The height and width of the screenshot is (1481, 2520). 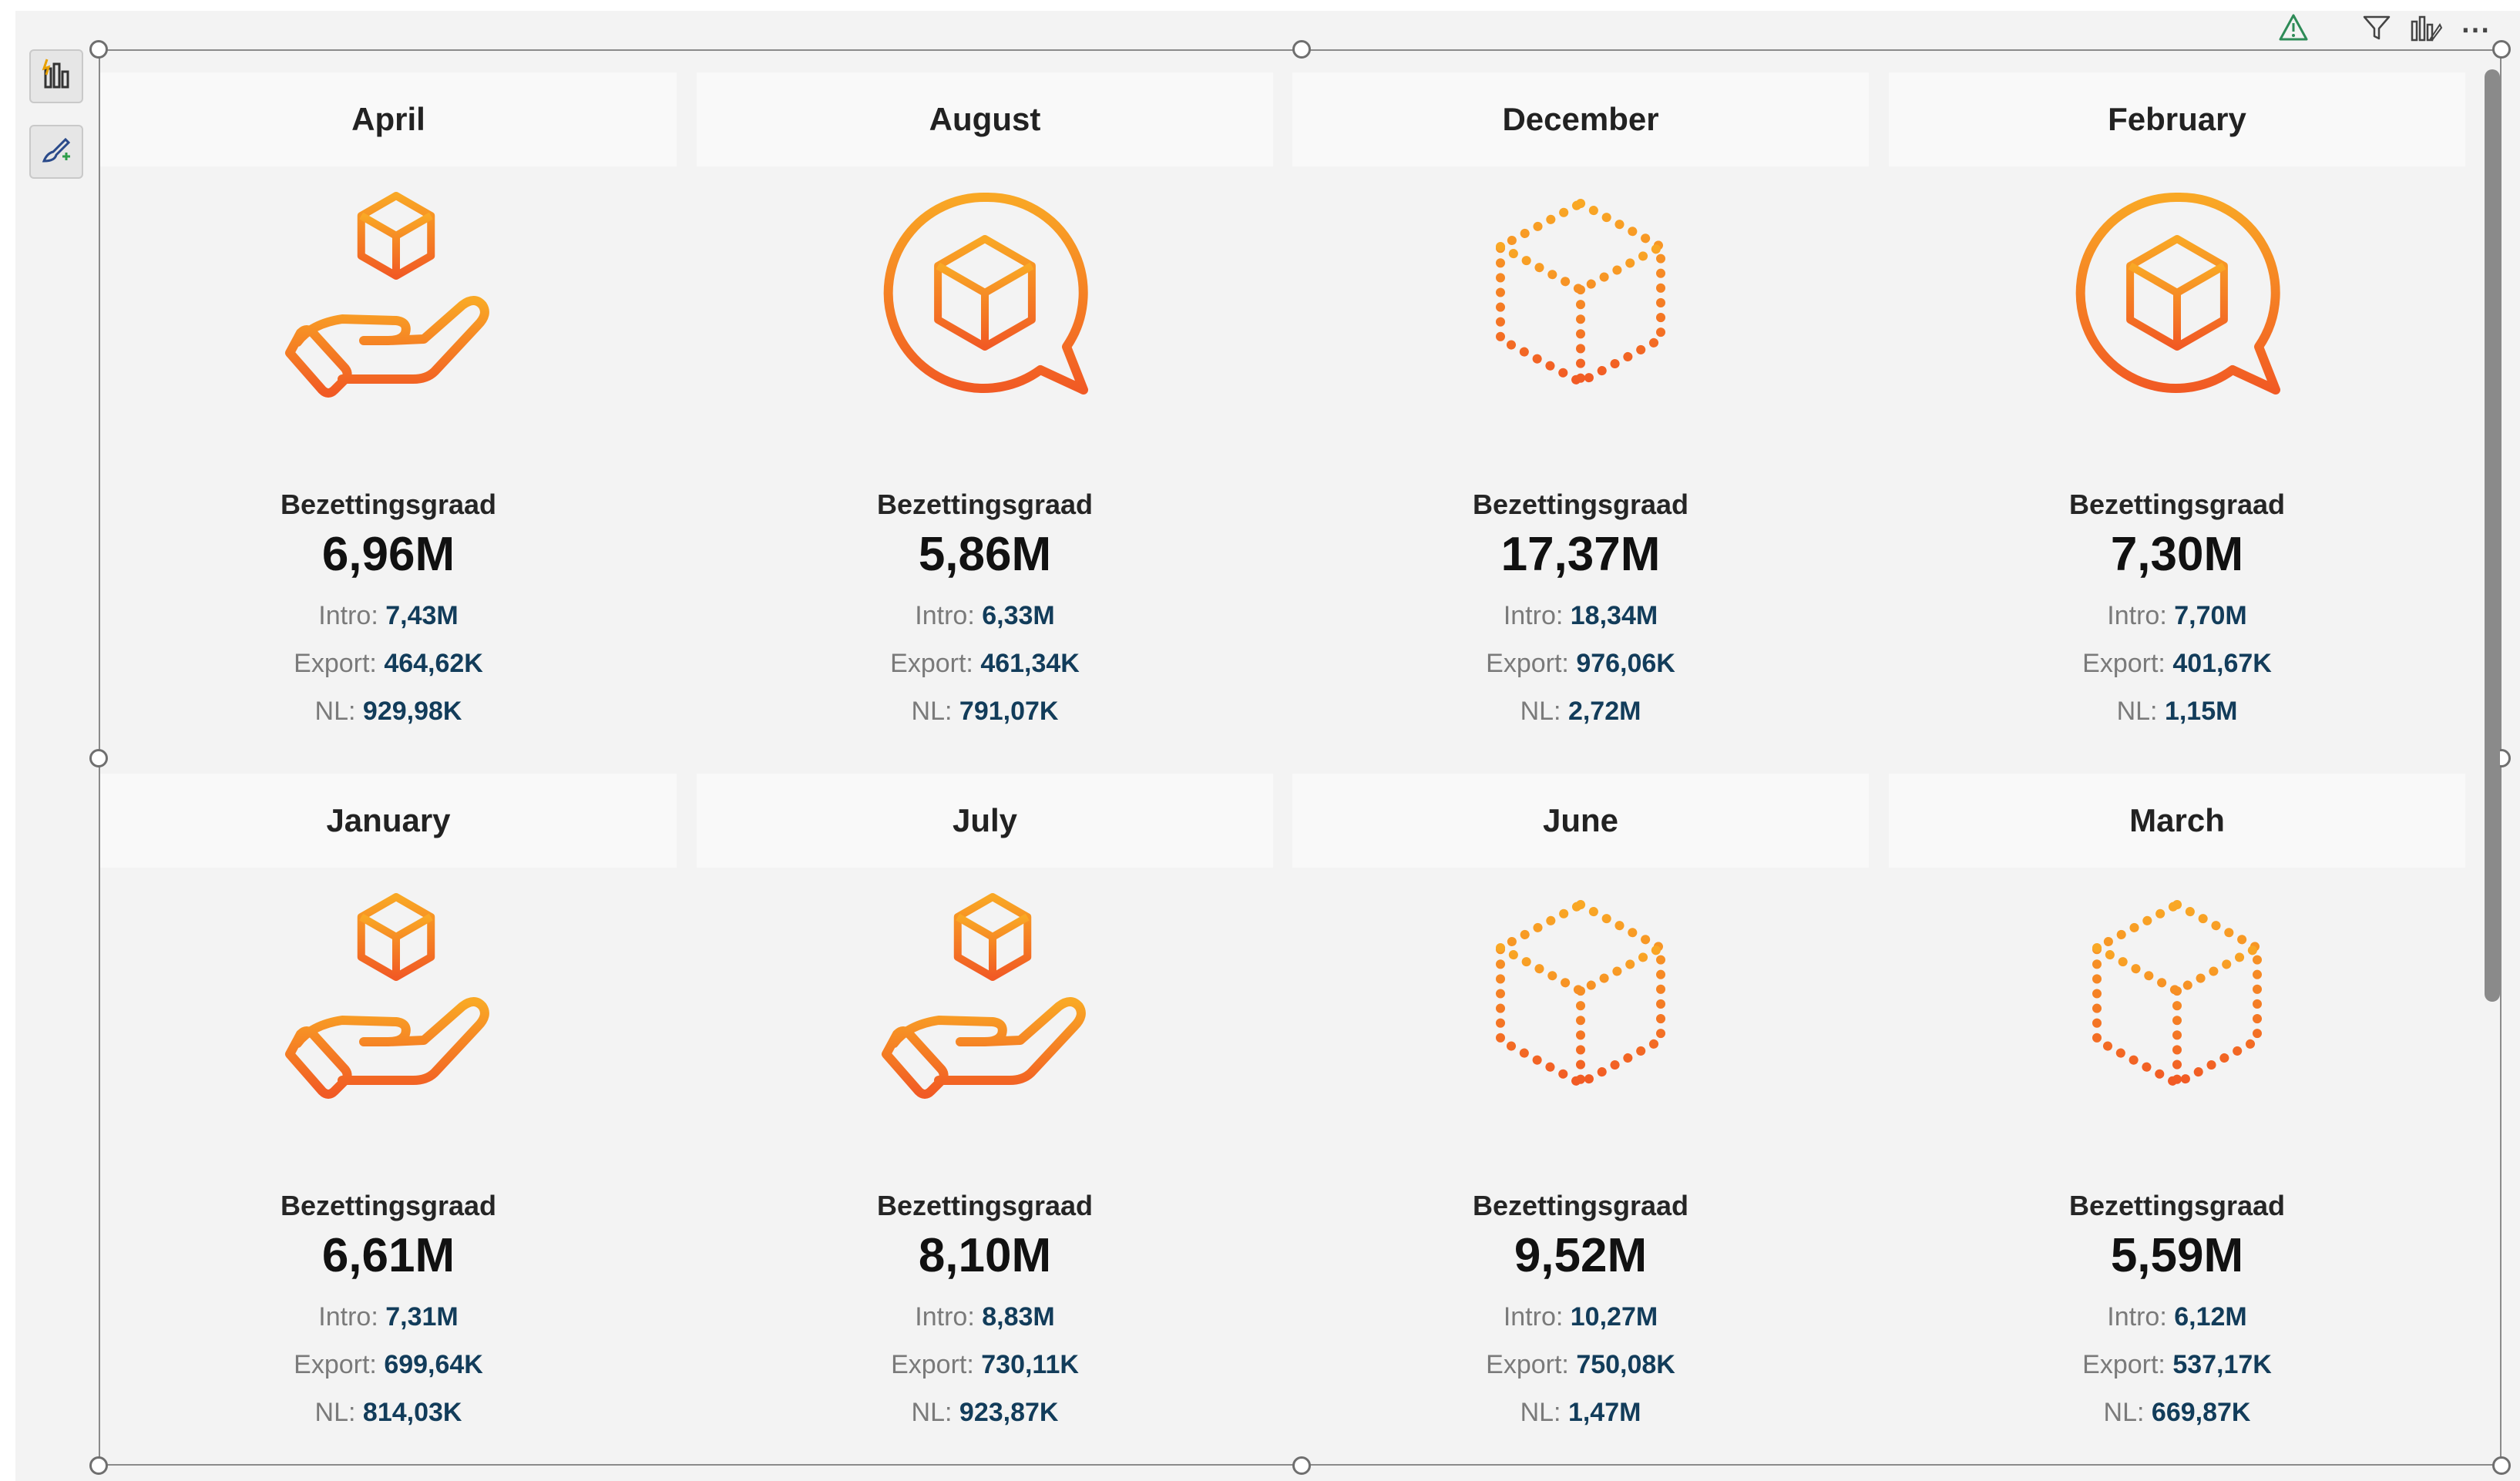 I want to click on card-title: June, so click(x=1581, y=821).